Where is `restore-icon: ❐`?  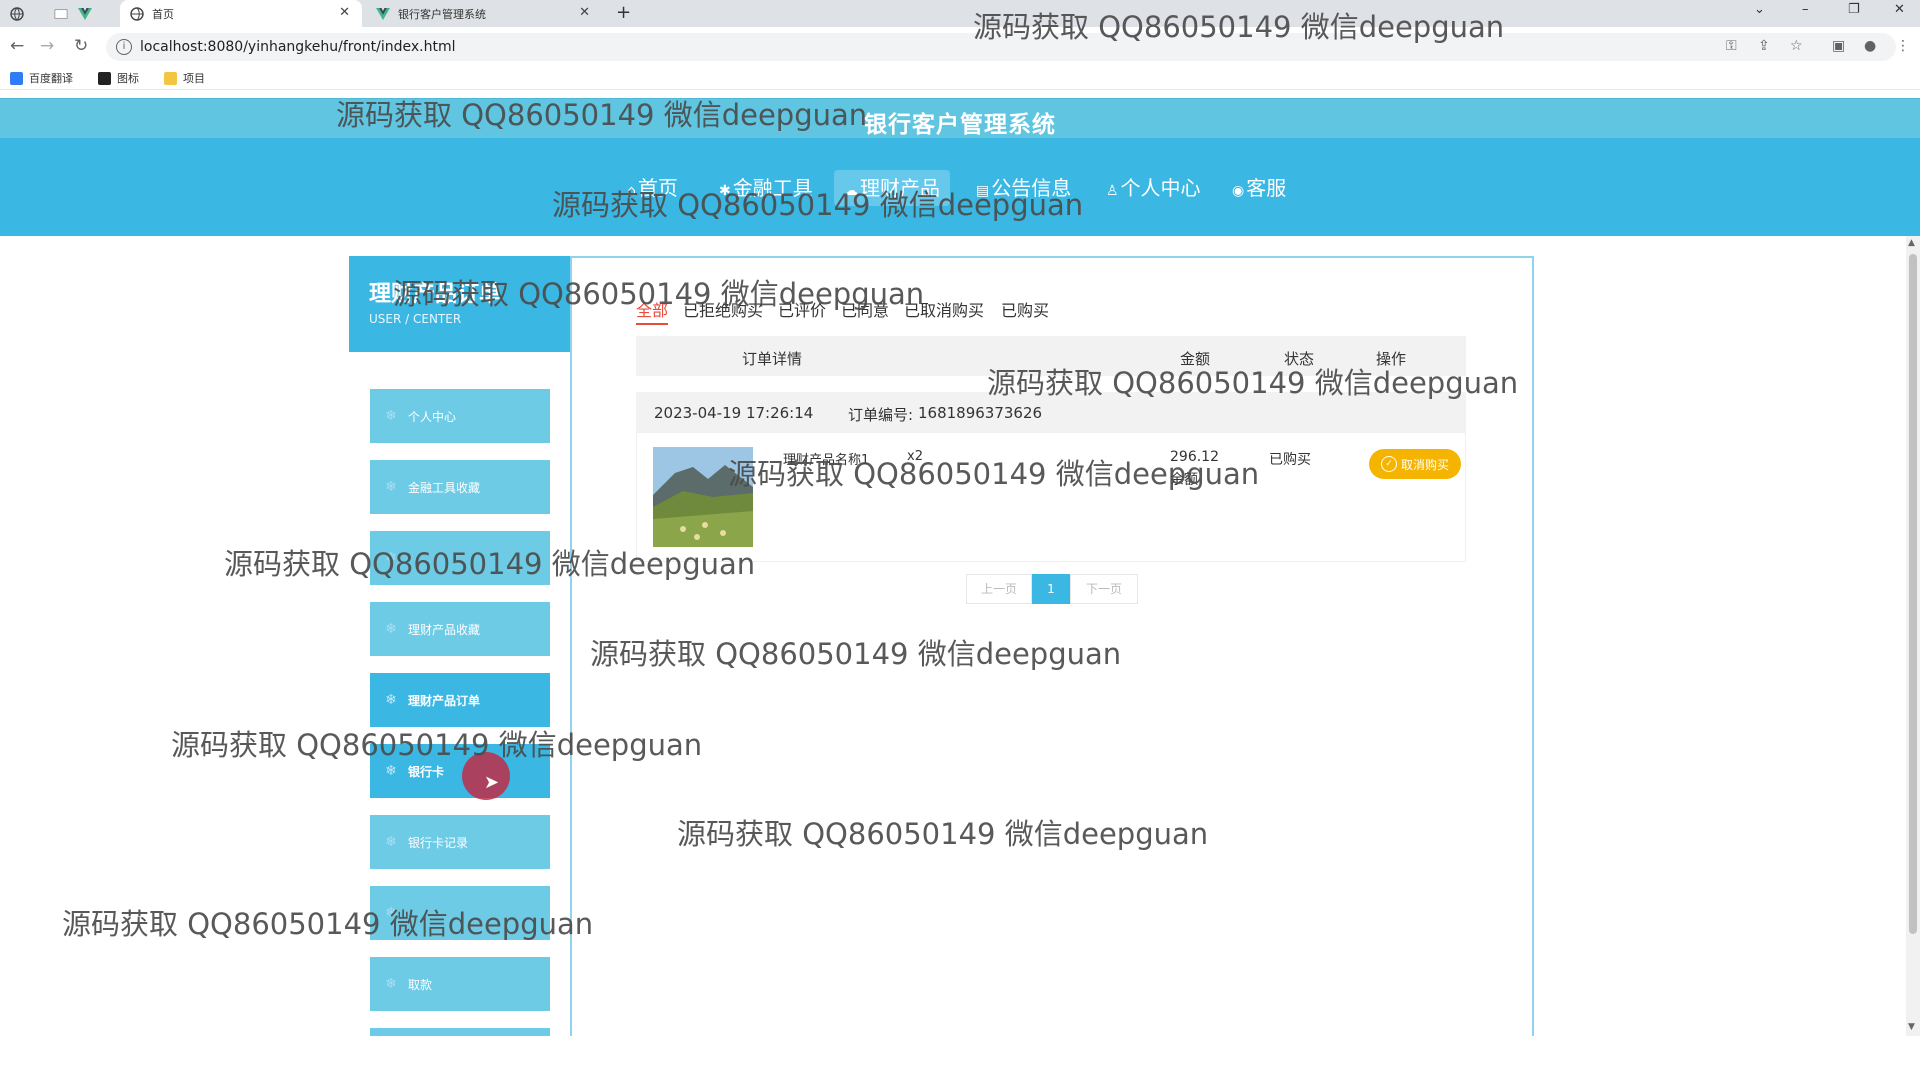
restore-icon: ❐ is located at coordinates (1854, 9).